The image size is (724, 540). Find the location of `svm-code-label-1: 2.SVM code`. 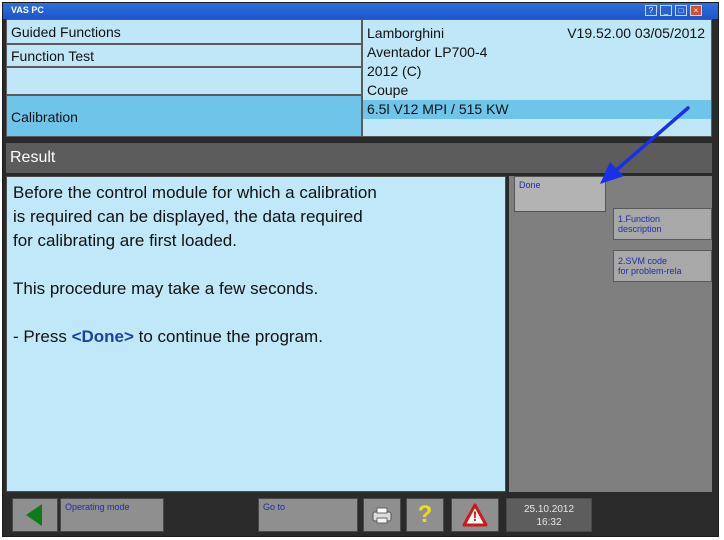

svm-code-label-1: 2.SVM code is located at coordinates (643, 261).